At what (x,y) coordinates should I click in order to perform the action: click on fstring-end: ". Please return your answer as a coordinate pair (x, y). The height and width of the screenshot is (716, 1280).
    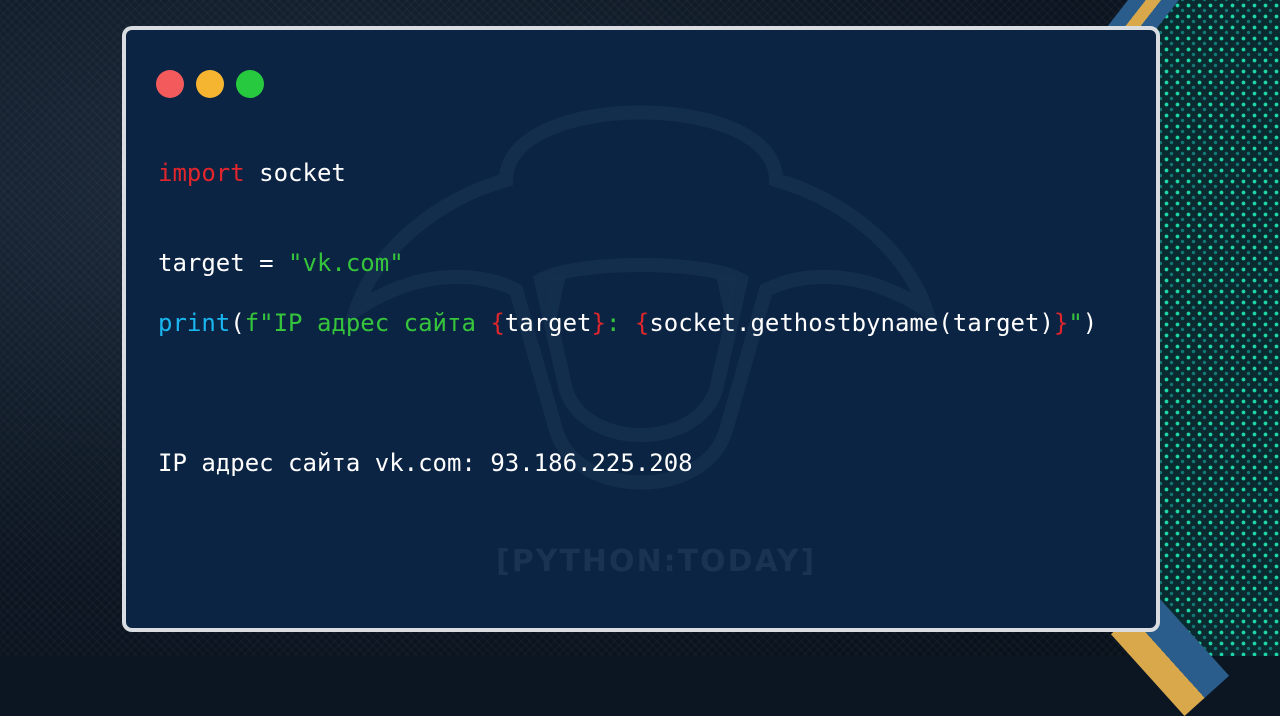
    Looking at the image, I should click on (1075, 323).